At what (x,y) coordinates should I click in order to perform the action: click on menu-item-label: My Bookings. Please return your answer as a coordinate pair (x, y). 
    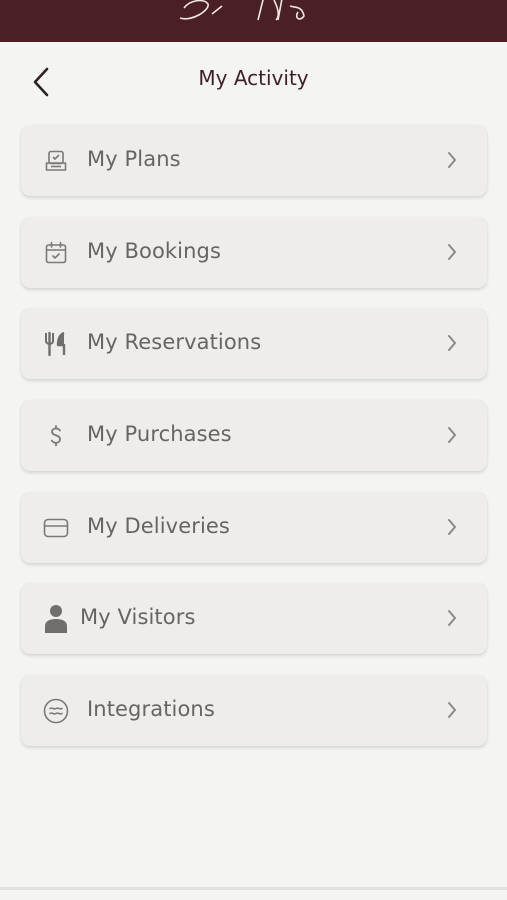
    Looking at the image, I should click on (154, 250).